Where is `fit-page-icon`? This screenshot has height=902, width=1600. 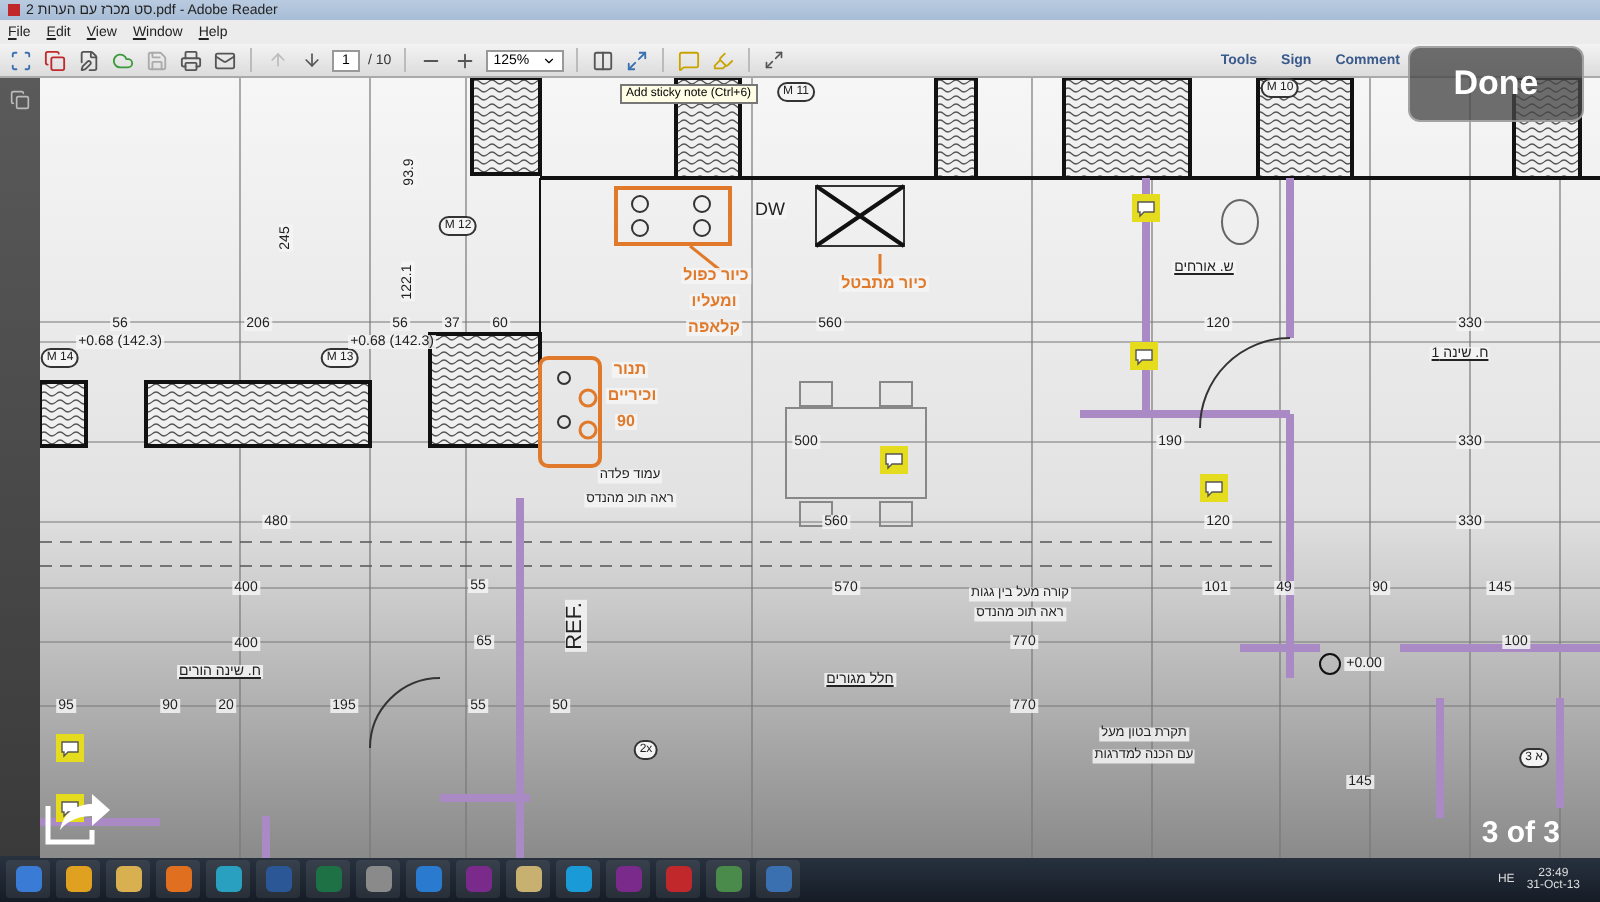
fit-page-icon is located at coordinates (602, 60).